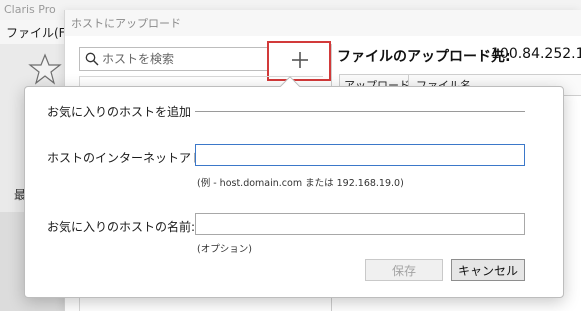  I want to click on host-address-field, so click(360, 155).